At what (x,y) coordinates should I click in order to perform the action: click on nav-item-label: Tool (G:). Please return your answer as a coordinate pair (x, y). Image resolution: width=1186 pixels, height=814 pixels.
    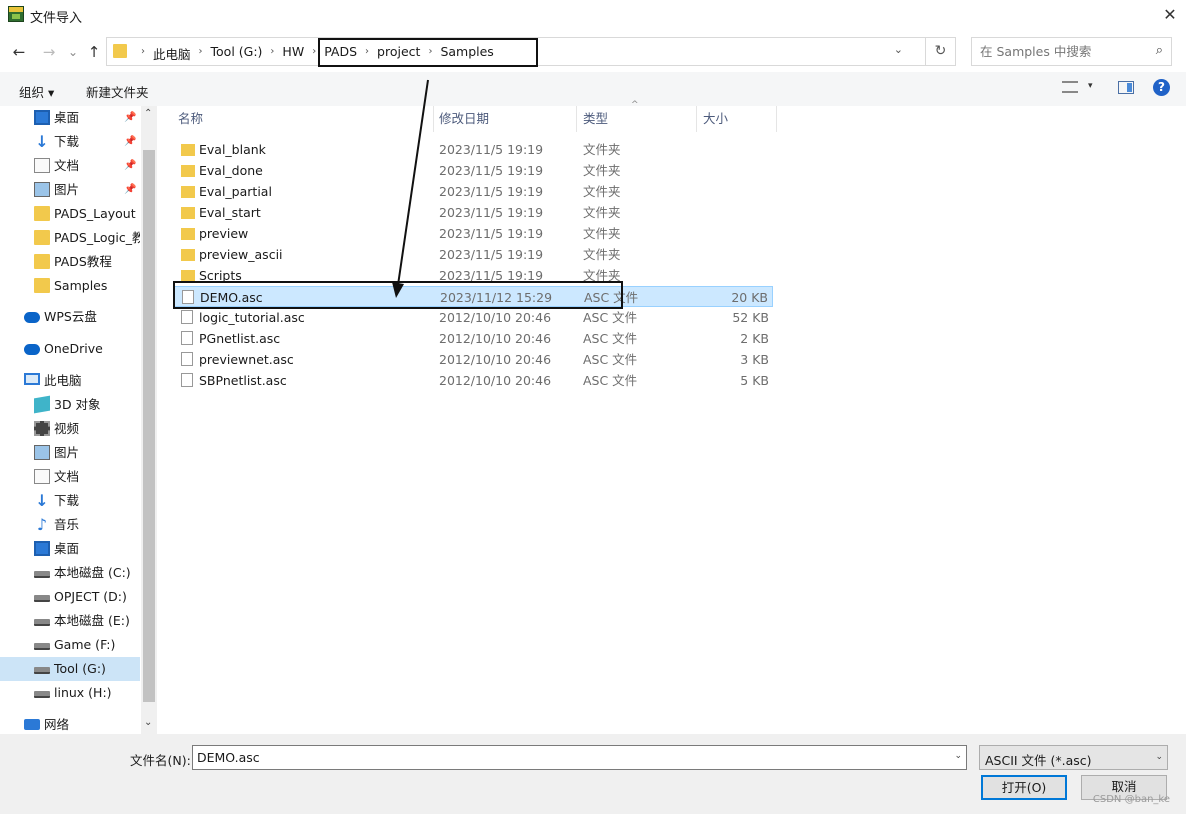
    Looking at the image, I should click on (80, 668).